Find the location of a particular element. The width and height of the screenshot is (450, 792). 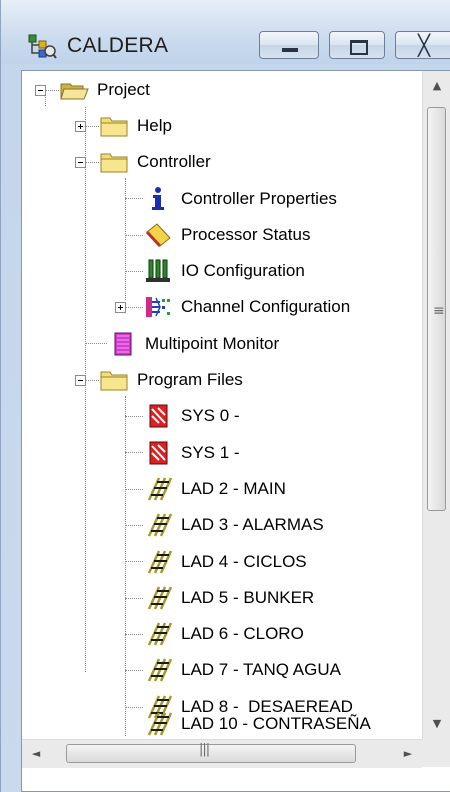

close-button: ╳ is located at coordinates (422, 45).